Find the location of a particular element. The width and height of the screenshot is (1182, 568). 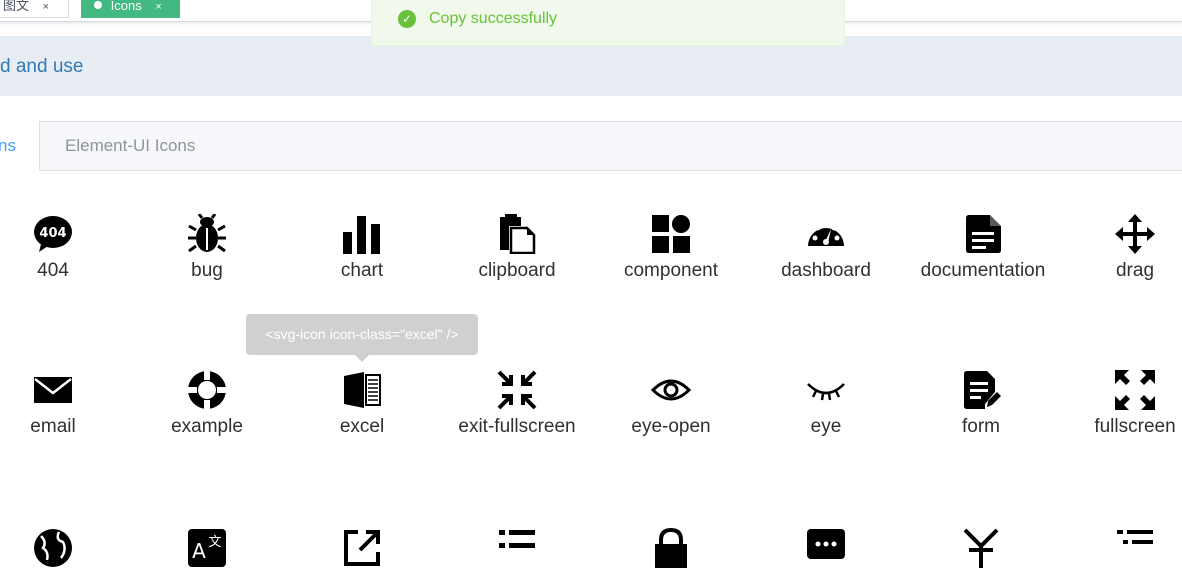

tab-label: ns is located at coordinates (8, 145).